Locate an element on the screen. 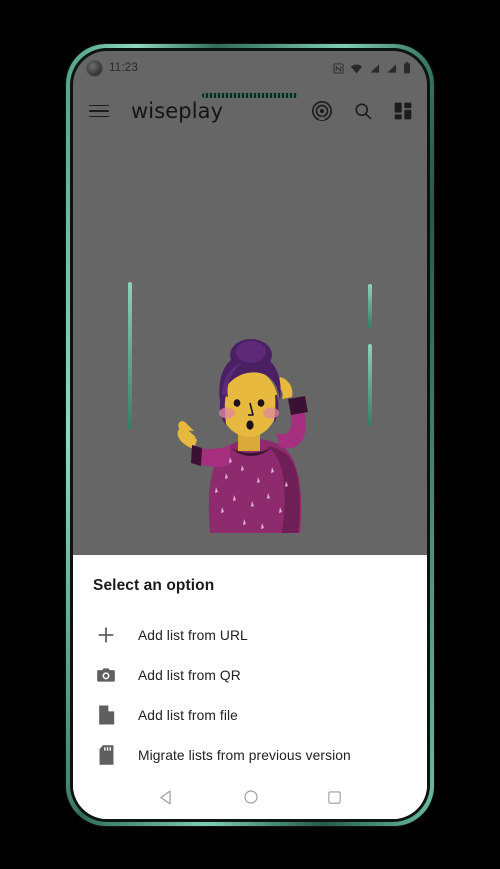 Image resolution: width=500 pixels, height=869 pixels. signal-alt-icon is located at coordinates (392, 68).